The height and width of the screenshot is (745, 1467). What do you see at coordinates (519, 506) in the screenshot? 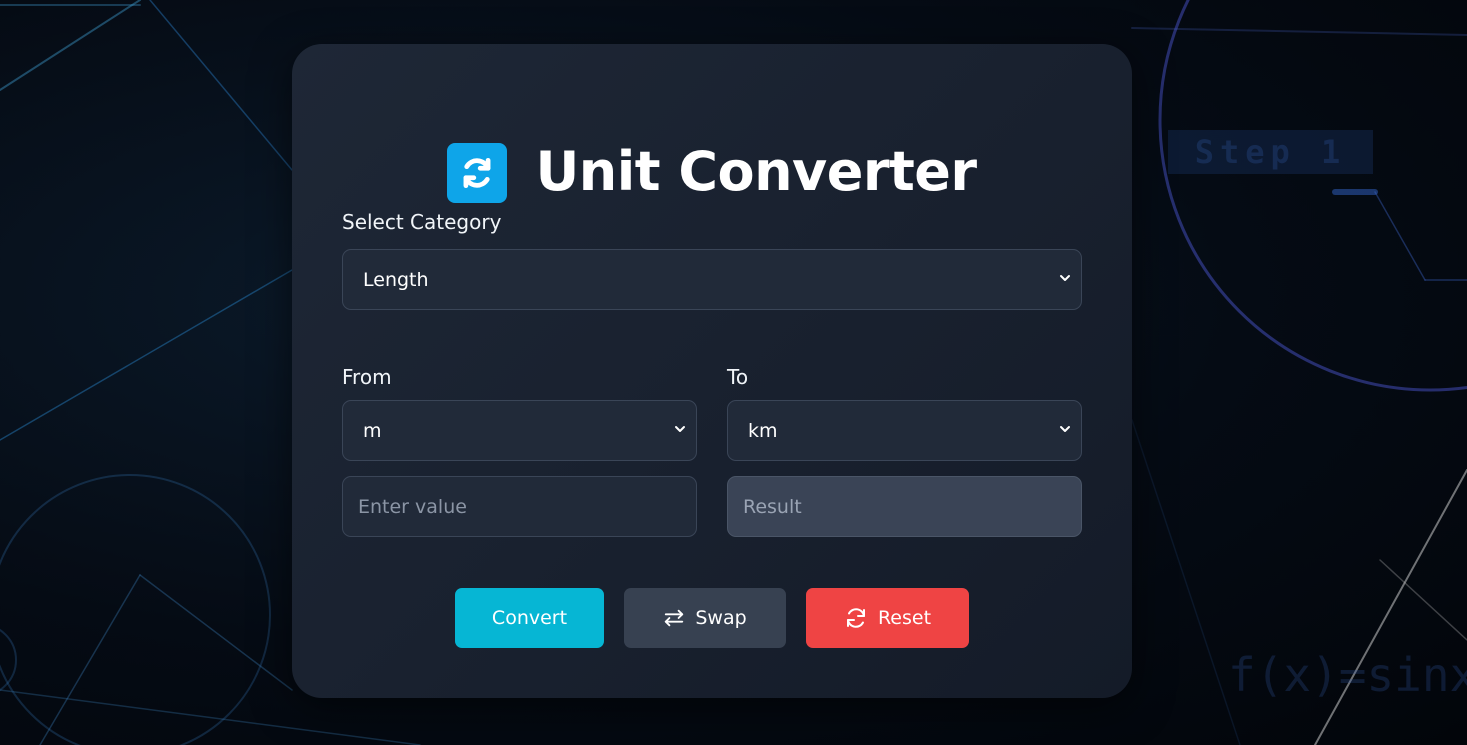
I see `value-input: Enter value` at bounding box center [519, 506].